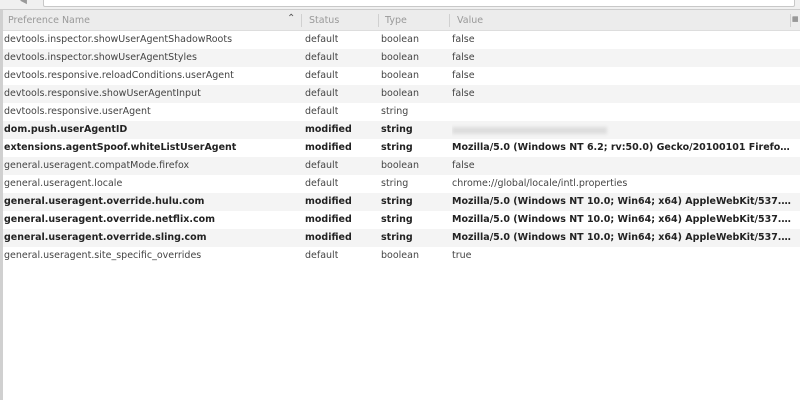 This screenshot has width=800, height=400. Describe the element at coordinates (110, 219) in the screenshot. I see `pref-name: general.useragent.override.netflix.com` at that location.